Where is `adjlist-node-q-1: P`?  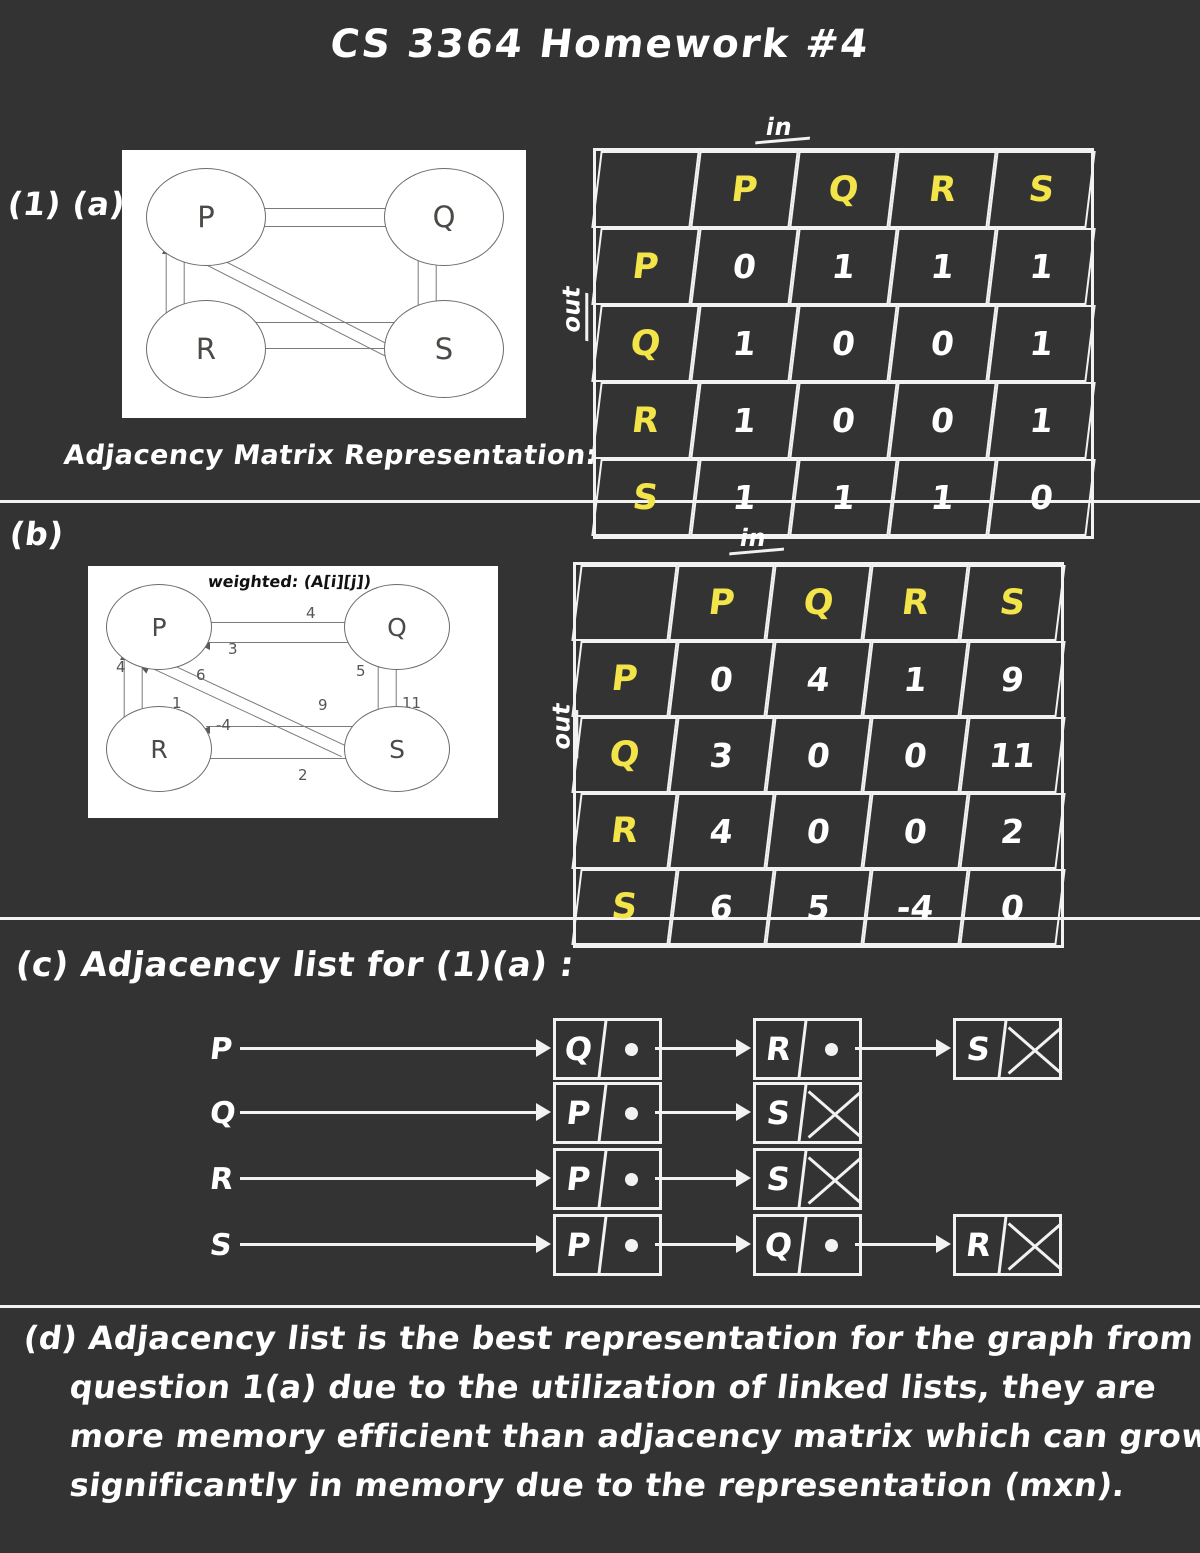 adjlist-node-q-1: P is located at coordinates (607, 1113).